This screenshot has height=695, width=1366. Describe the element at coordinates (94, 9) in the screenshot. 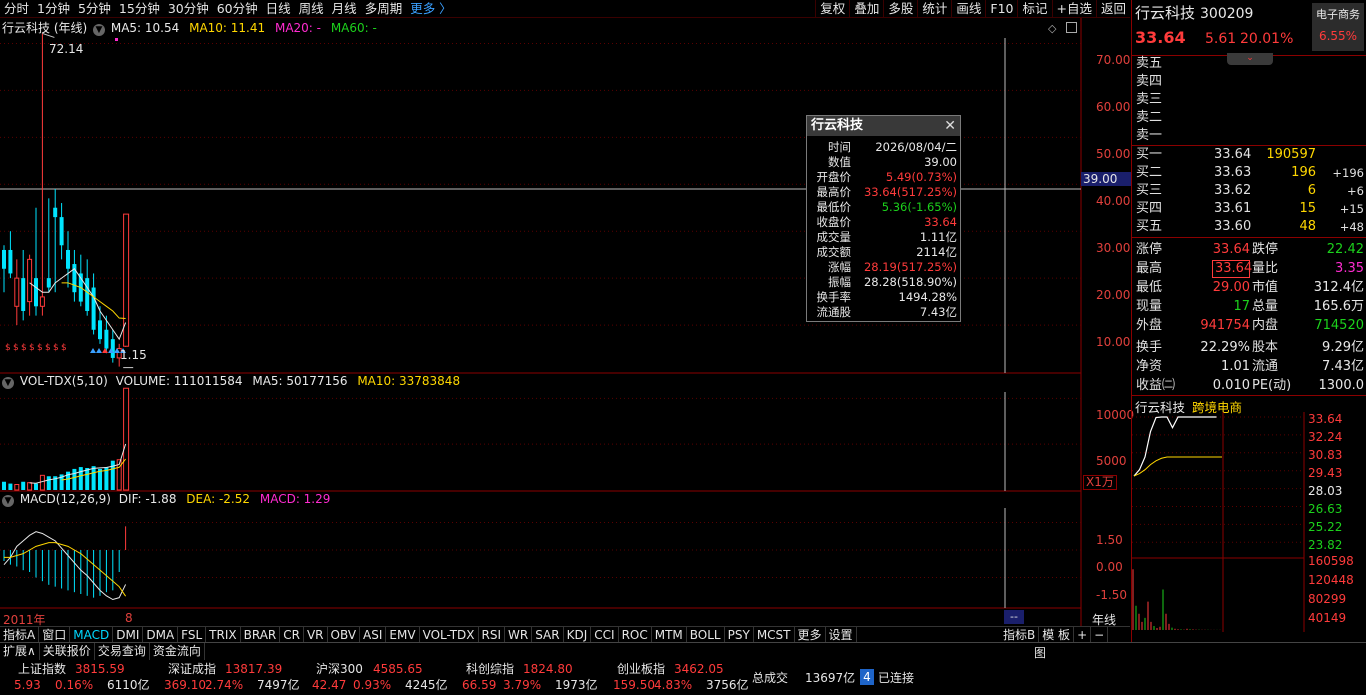

I see `period-tab-2: 5分钟` at that location.